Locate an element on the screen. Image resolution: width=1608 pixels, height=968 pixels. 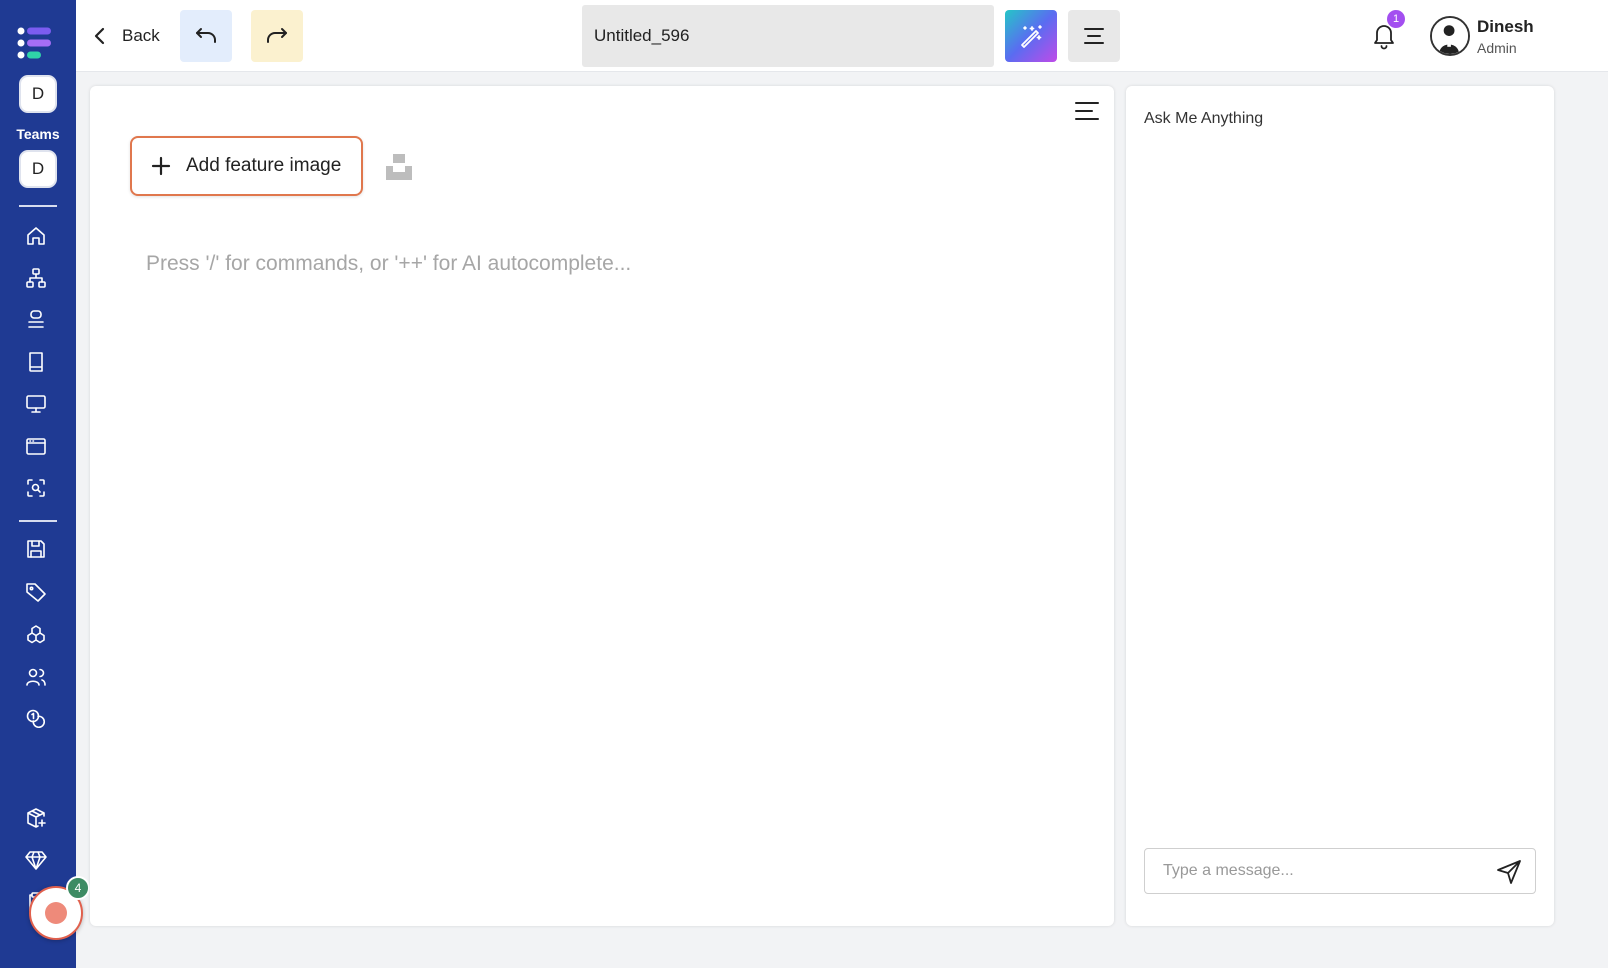
align-left-icon is located at coordinates (1087, 111).